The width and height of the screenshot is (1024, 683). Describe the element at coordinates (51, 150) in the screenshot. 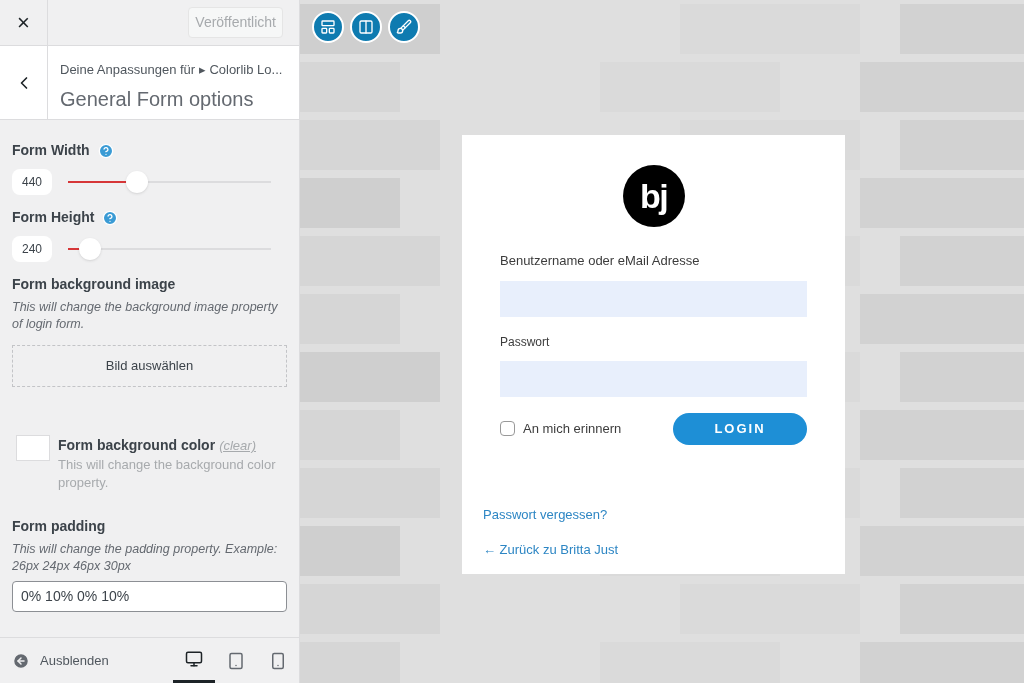

I see `control-label: Form Width` at that location.